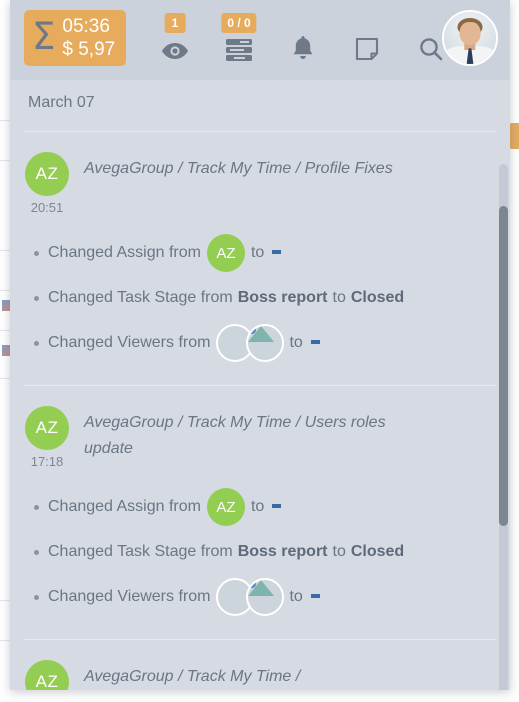 The width and height of the screenshot is (519, 702). What do you see at coordinates (75, 38) in the screenshot?
I see `timer-badge: Σ 05:36 $ 5,97` at bounding box center [75, 38].